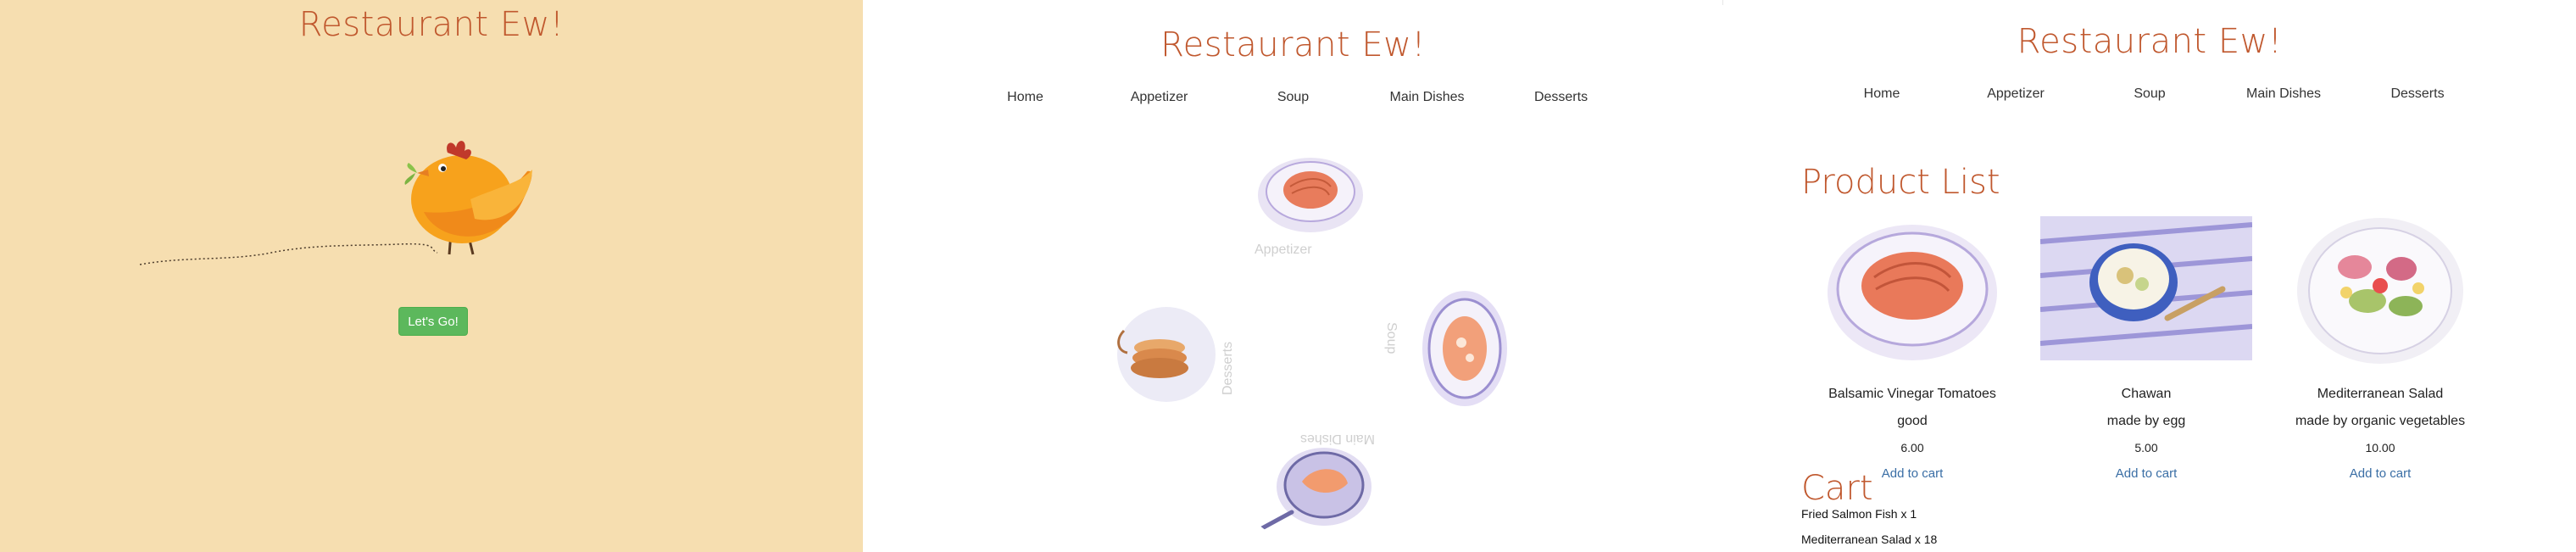 The width and height of the screenshot is (2576, 552). What do you see at coordinates (1837, 488) in the screenshot?
I see `cart-title: Cart` at bounding box center [1837, 488].